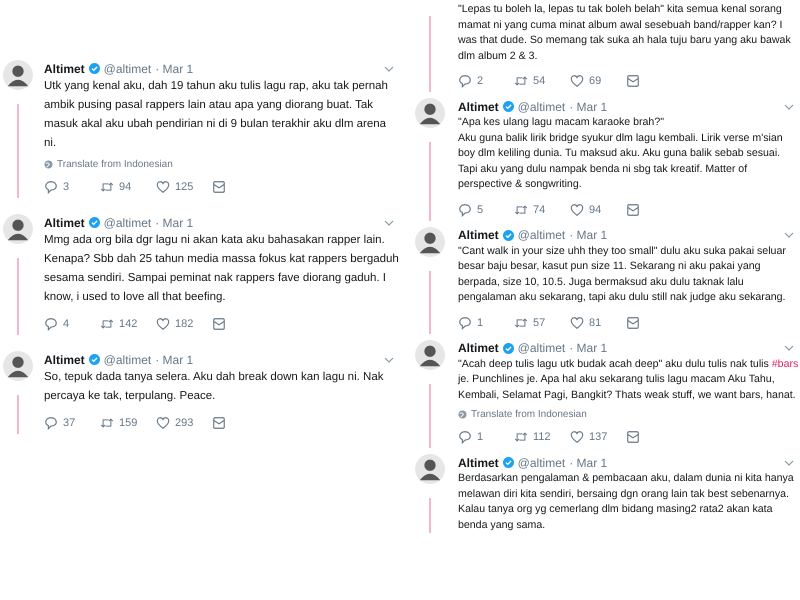 This screenshot has width=800, height=600. What do you see at coordinates (480, 210) in the screenshot?
I see `reply-count: 5` at bounding box center [480, 210].